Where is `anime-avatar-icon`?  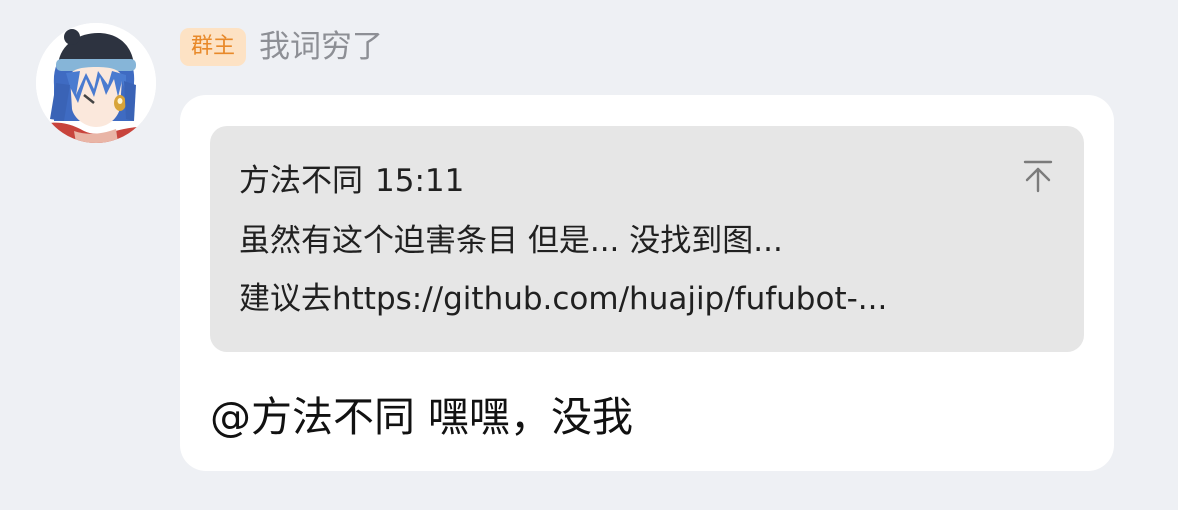
anime-avatar-icon is located at coordinates (96, 83).